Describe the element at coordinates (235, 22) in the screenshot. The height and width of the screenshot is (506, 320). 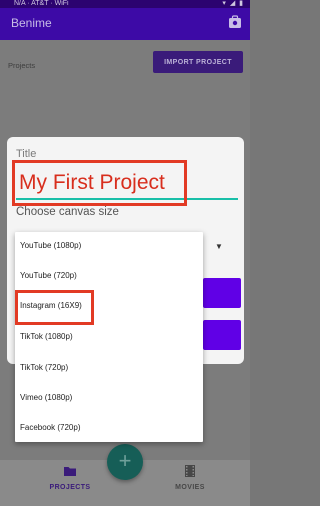
I see `camera-bag-icon` at that location.